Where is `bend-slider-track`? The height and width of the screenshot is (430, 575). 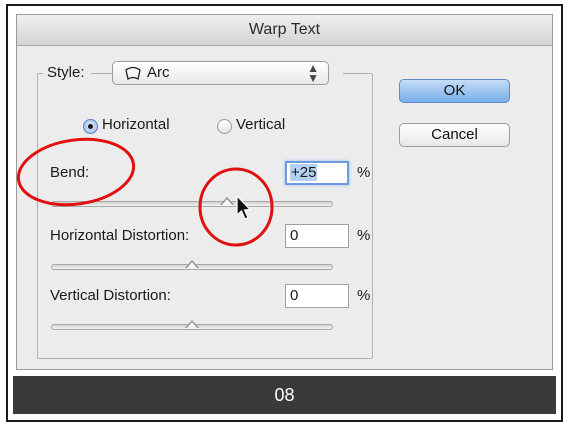
bend-slider-track is located at coordinates (192, 204).